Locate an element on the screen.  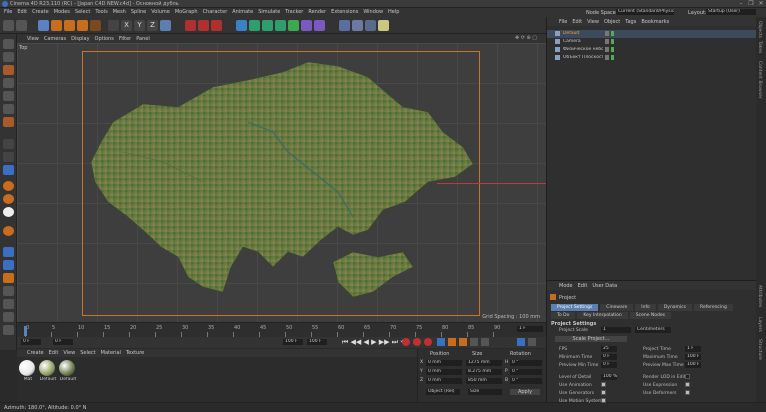
viewport-menu-options: Options is located at coordinates (104, 39).